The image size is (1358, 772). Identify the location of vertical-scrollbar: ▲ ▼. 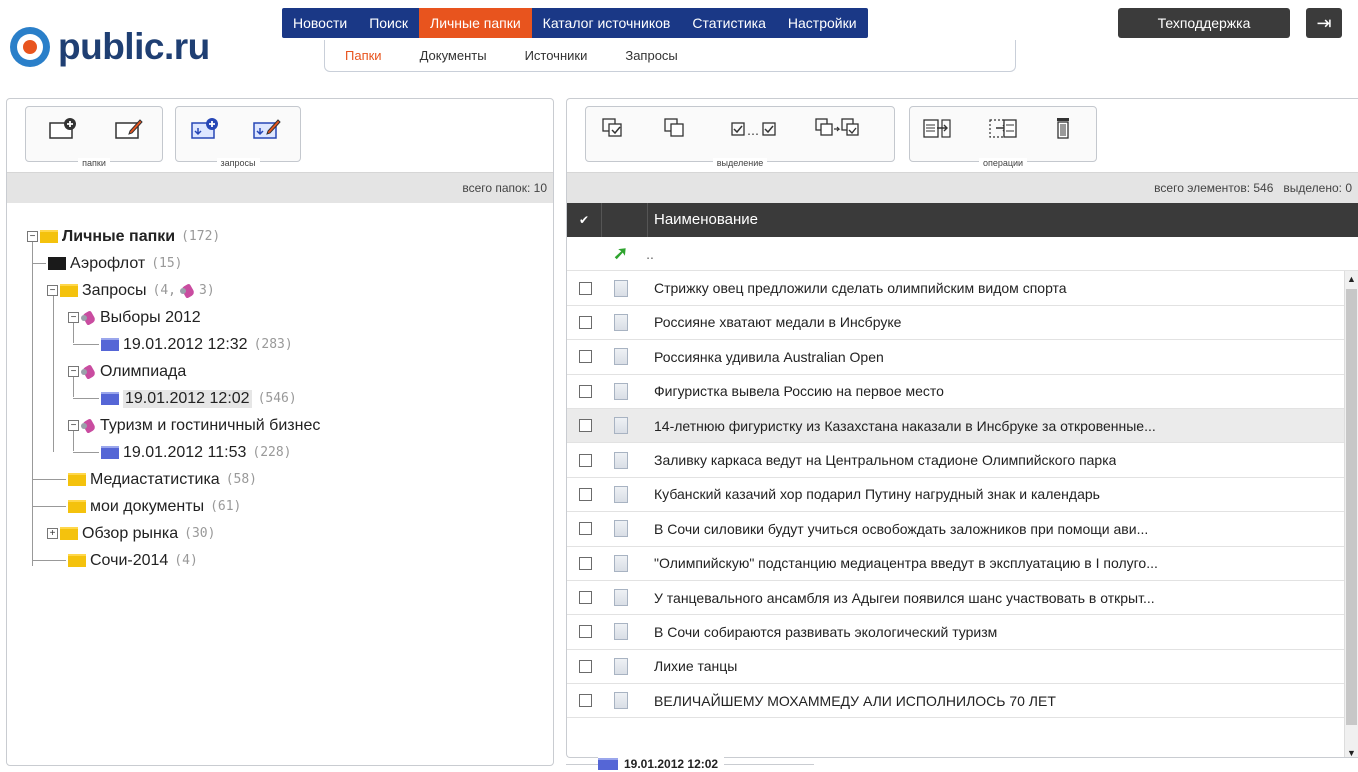
(1351, 514).